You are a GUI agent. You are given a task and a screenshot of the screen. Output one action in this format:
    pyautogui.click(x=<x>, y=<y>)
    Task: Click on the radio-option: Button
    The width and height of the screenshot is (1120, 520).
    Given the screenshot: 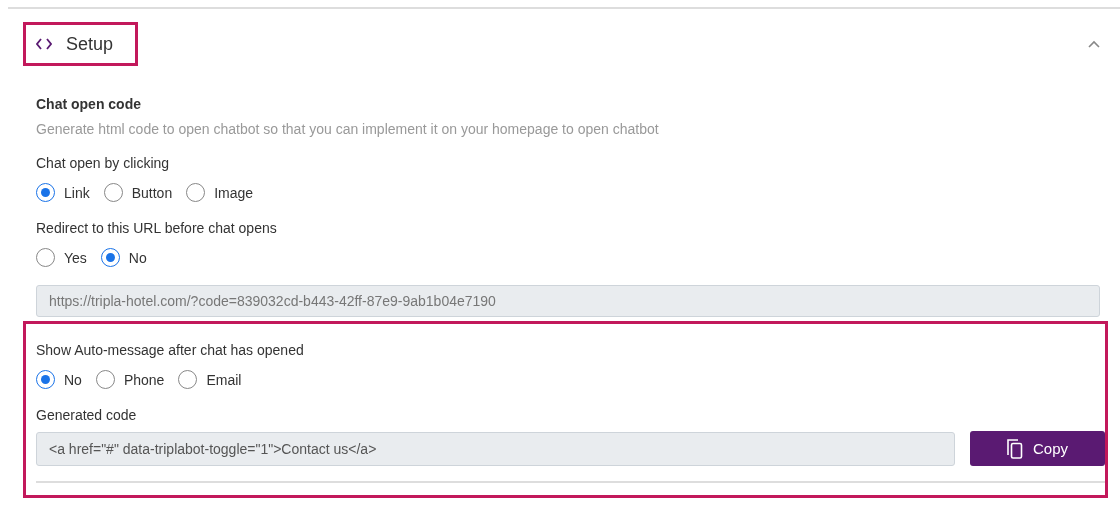 What is the action you would take?
    pyautogui.click(x=138, y=192)
    